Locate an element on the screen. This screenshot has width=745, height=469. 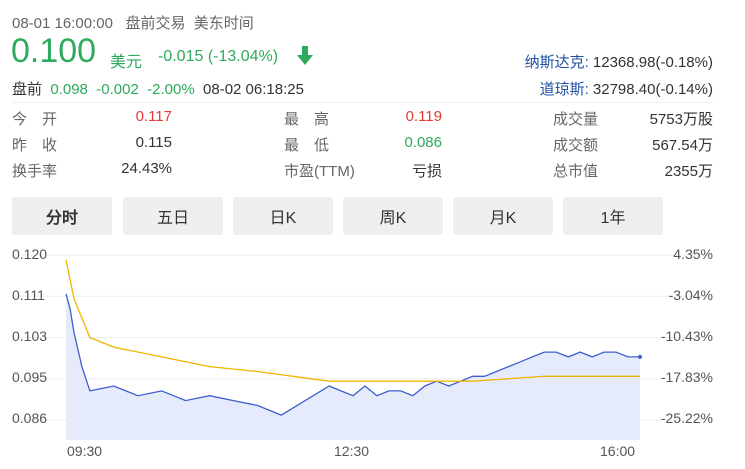
y-pct-tick-0: 4.35% is located at coordinates (693, 254).